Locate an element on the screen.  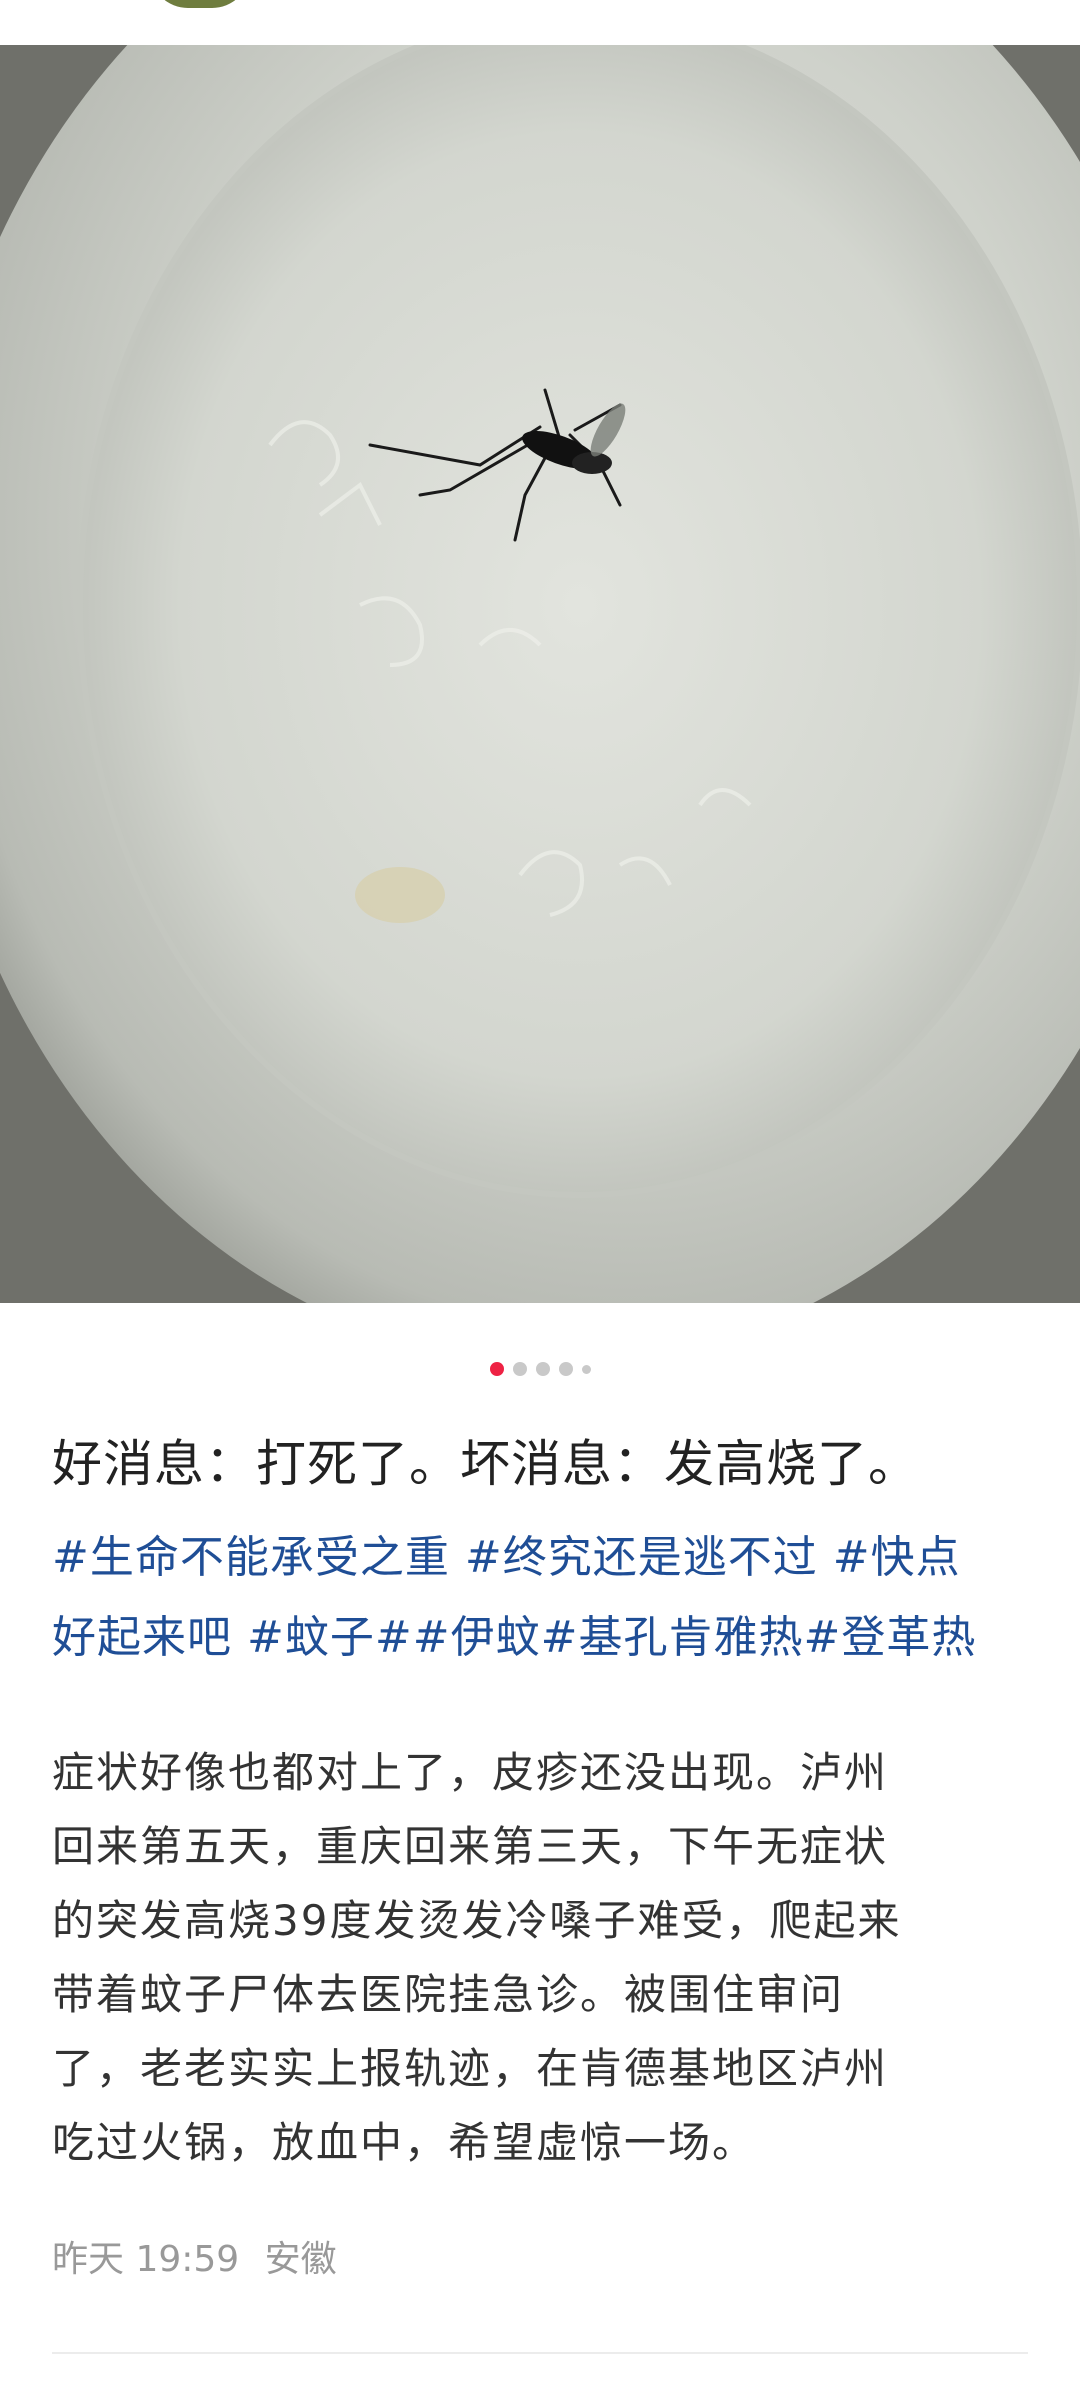
post-location: 安徽 is located at coordinates (300, 2259).